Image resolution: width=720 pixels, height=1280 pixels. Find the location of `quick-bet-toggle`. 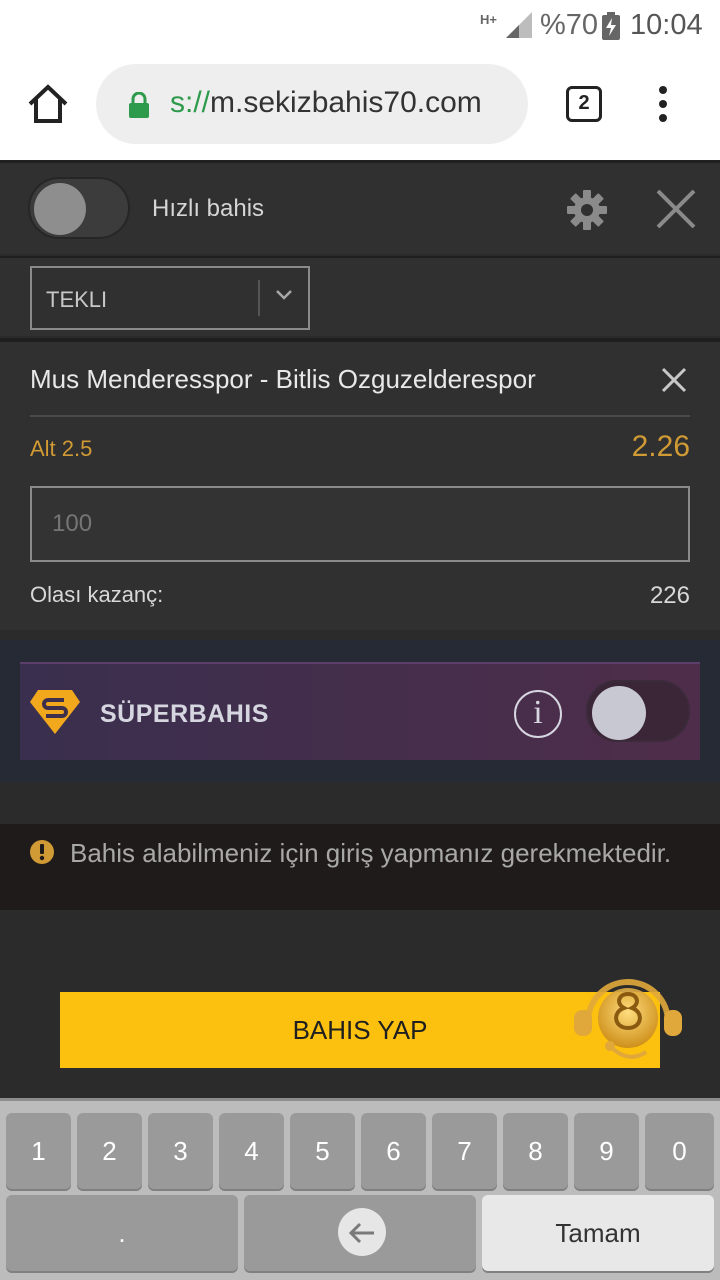

quick-bet-toggle is located at coordinates (79, 208).